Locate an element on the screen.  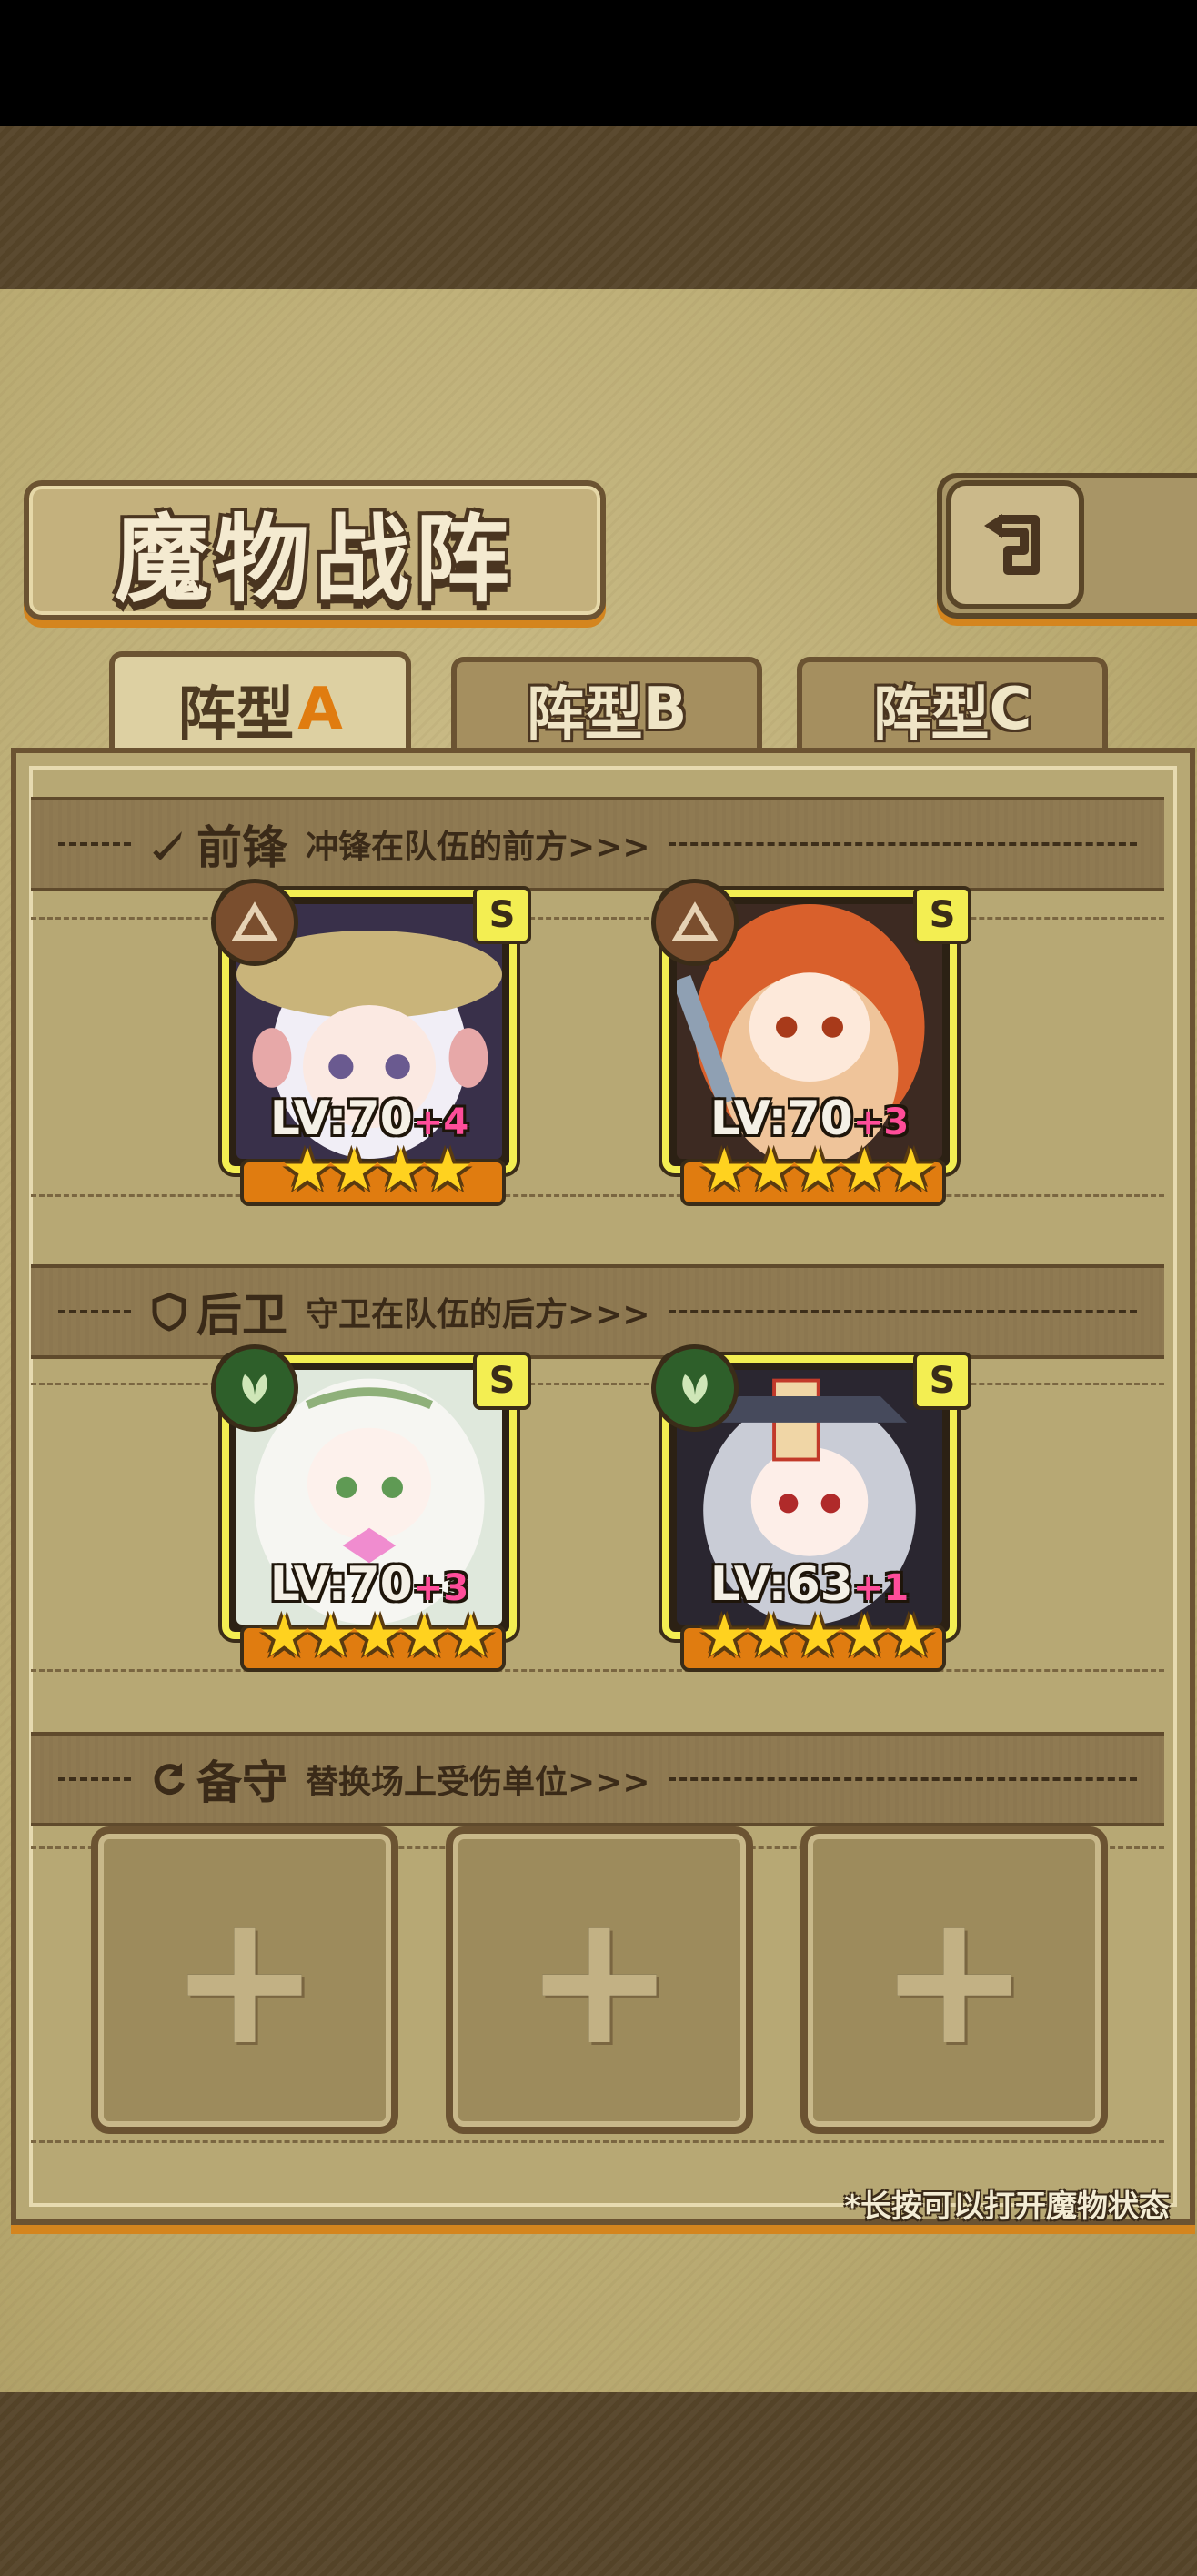
section-description: 守卫在队伍的后方>>> is located at coordinates (478, 1314).